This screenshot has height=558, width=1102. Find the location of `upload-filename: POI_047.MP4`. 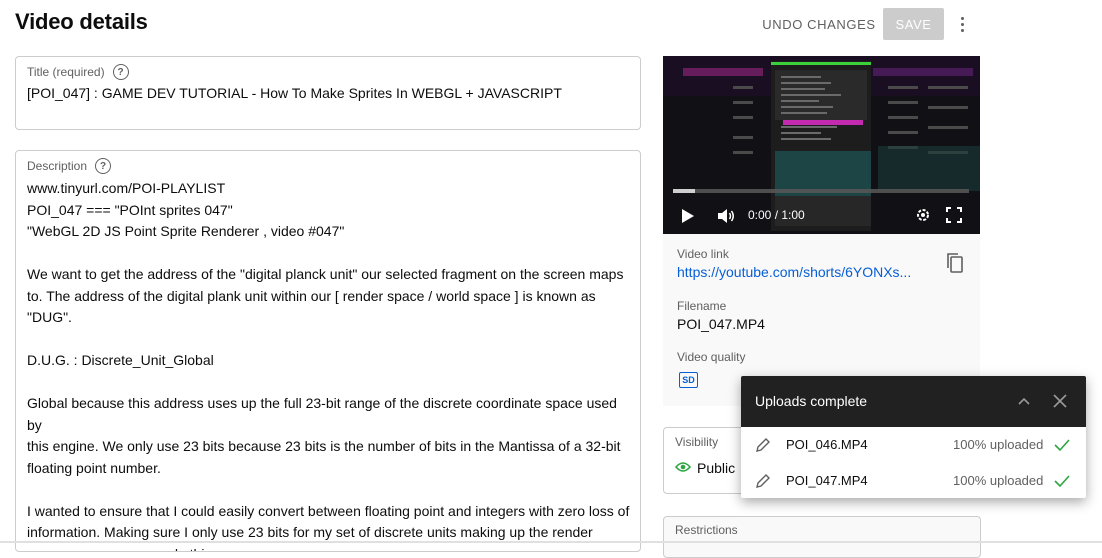

upload-filename: POI_047.MP4 is located at coordinates (827, 480).